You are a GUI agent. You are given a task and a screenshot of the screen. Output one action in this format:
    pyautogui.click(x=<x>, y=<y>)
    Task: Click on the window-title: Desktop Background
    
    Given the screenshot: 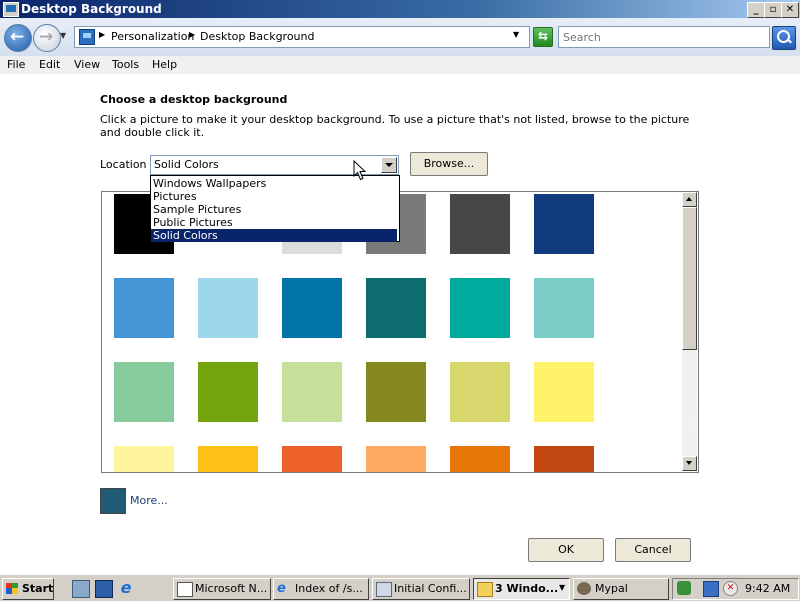 What is the action you would take?
    pyautogui.click(x=91, y=9)
    